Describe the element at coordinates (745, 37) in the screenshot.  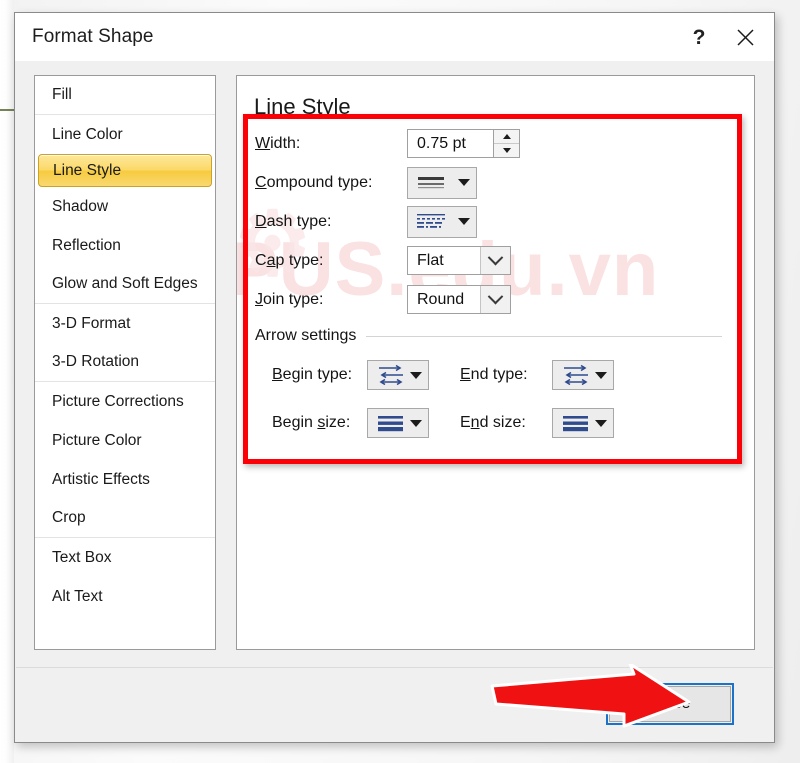
I see `close-icon` at that location.